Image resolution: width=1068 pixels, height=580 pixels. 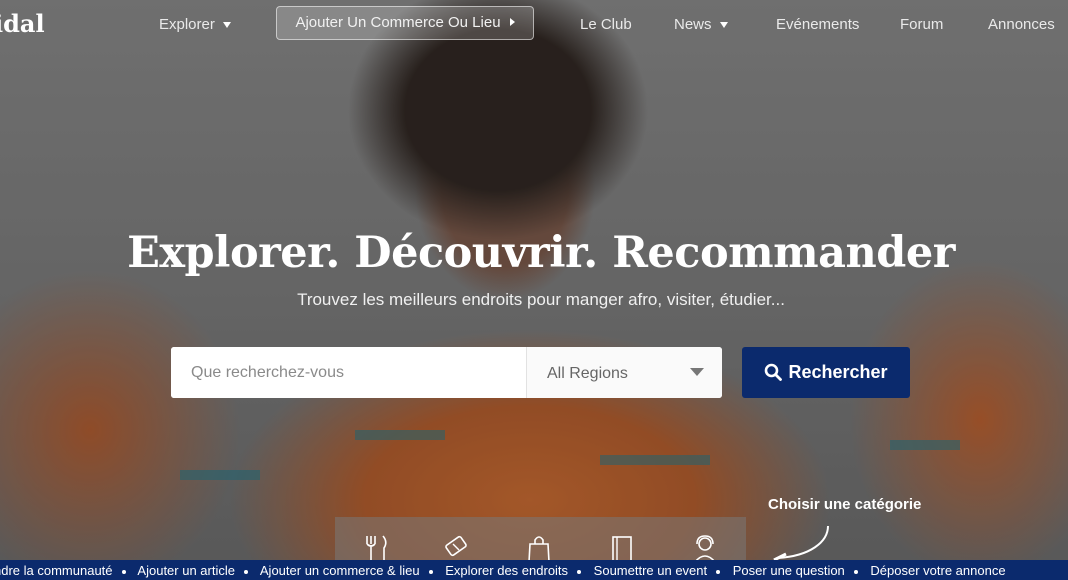 What do you see at coordinates (622, 548) in the screenshot?
I see `book-icon` at bounding box center [622, 548].